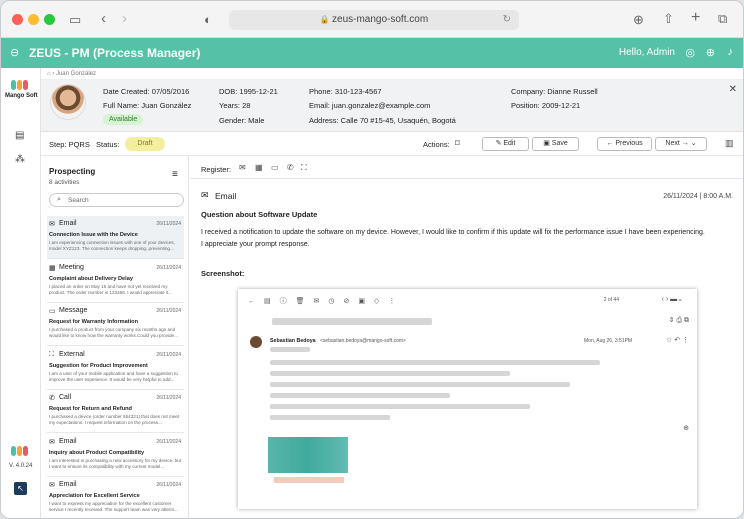 The height and width of the screenshot is (519, 744). What do you see at coordinates (611, 300) in the screenshot?
I see `mail-pager: 2 of 44` at bounding box center [611, 300].